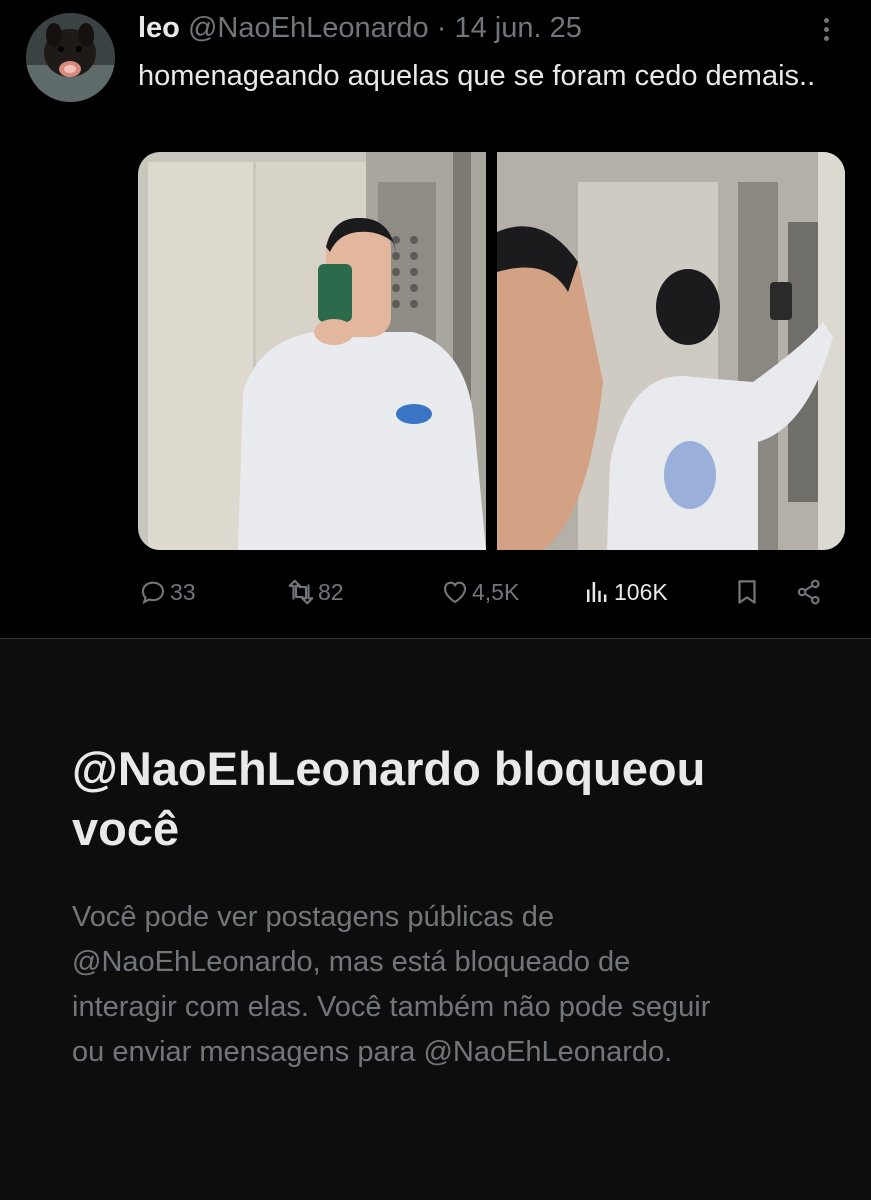 This screenshot has height=1200, width=871. I want to click on avatar-image, so click(70, 57).